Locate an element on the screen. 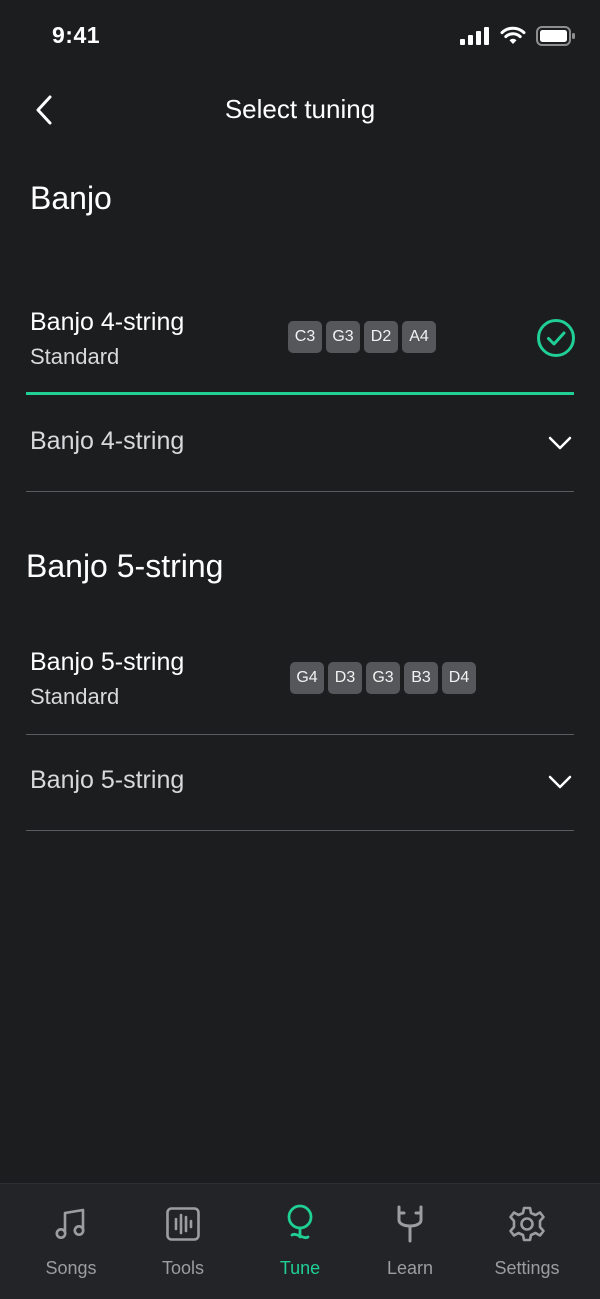 The width and height of the screenshot is (600, 1299). expand-row-banjo-5-string: Banjo 5-string is located at coordinates (300, 784).